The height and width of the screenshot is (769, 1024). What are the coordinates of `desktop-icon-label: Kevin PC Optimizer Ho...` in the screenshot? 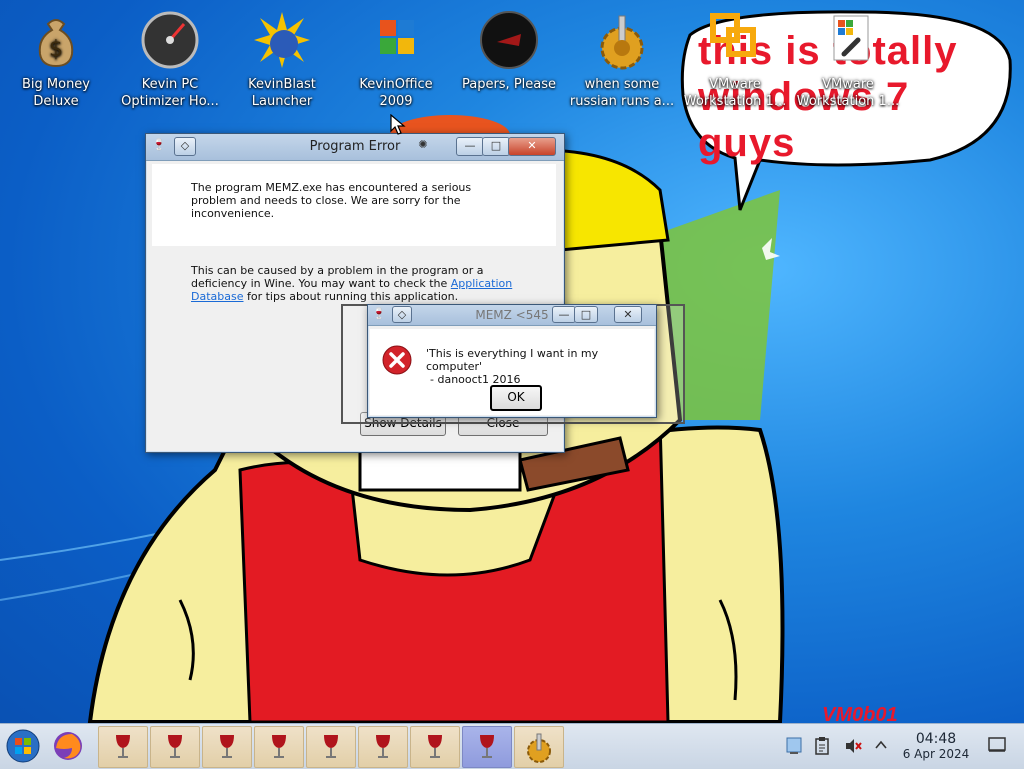 It's located at (170, 93).